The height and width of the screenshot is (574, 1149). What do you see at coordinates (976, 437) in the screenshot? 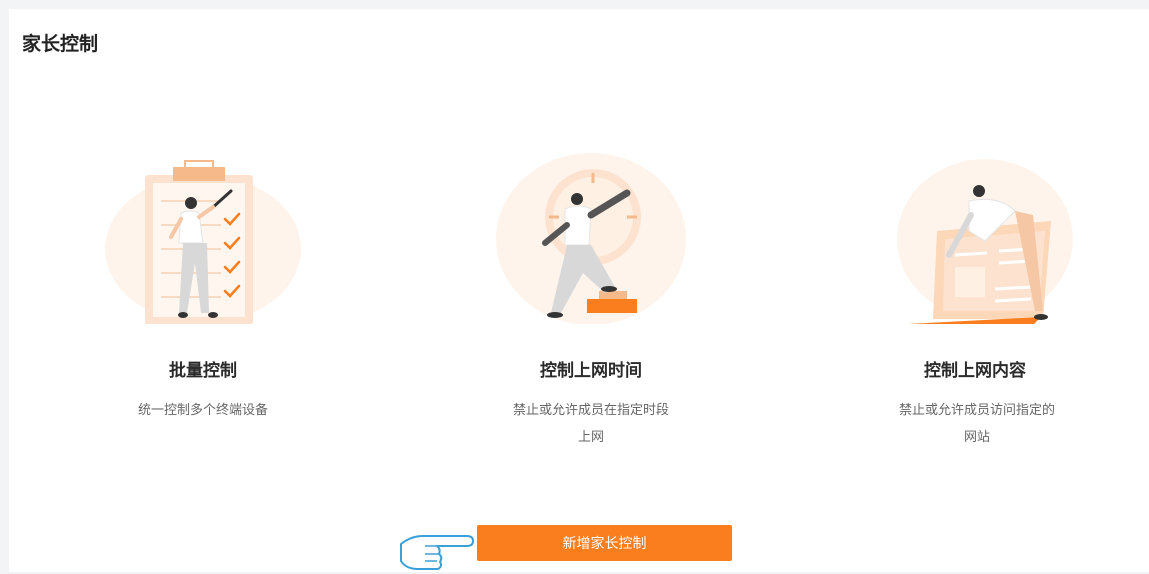
I see `feature-description-line: 网站` at bounding box center [976, 437].